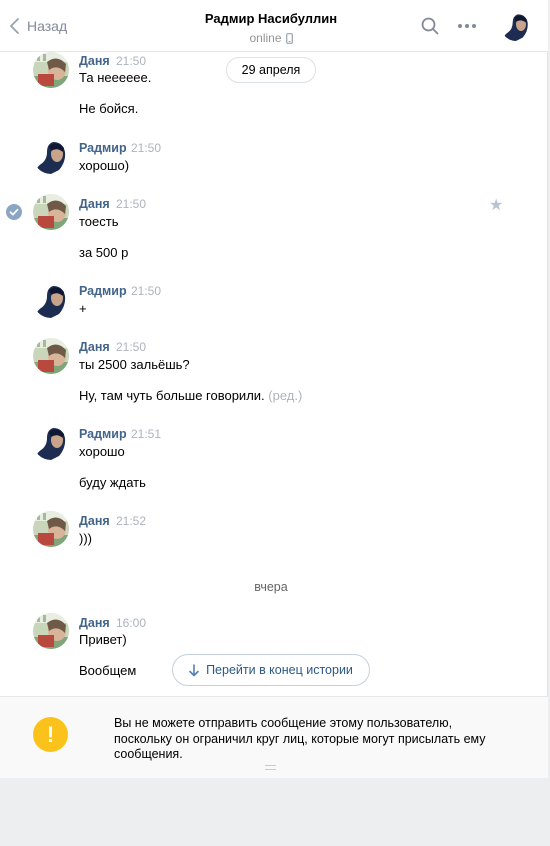 The width and height of the screenshot is (550, 846). Describe the element at coordinates (104, 165) in the screenshot. I see `message-text: хорошо)` at that location.